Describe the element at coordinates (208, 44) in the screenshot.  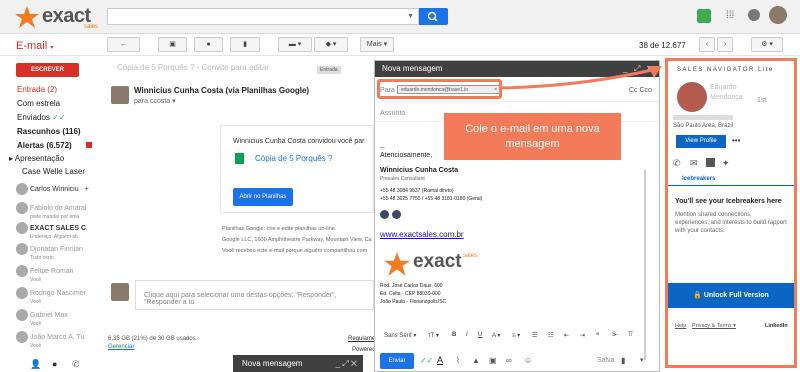
I see `spam-button: ●` at that location.